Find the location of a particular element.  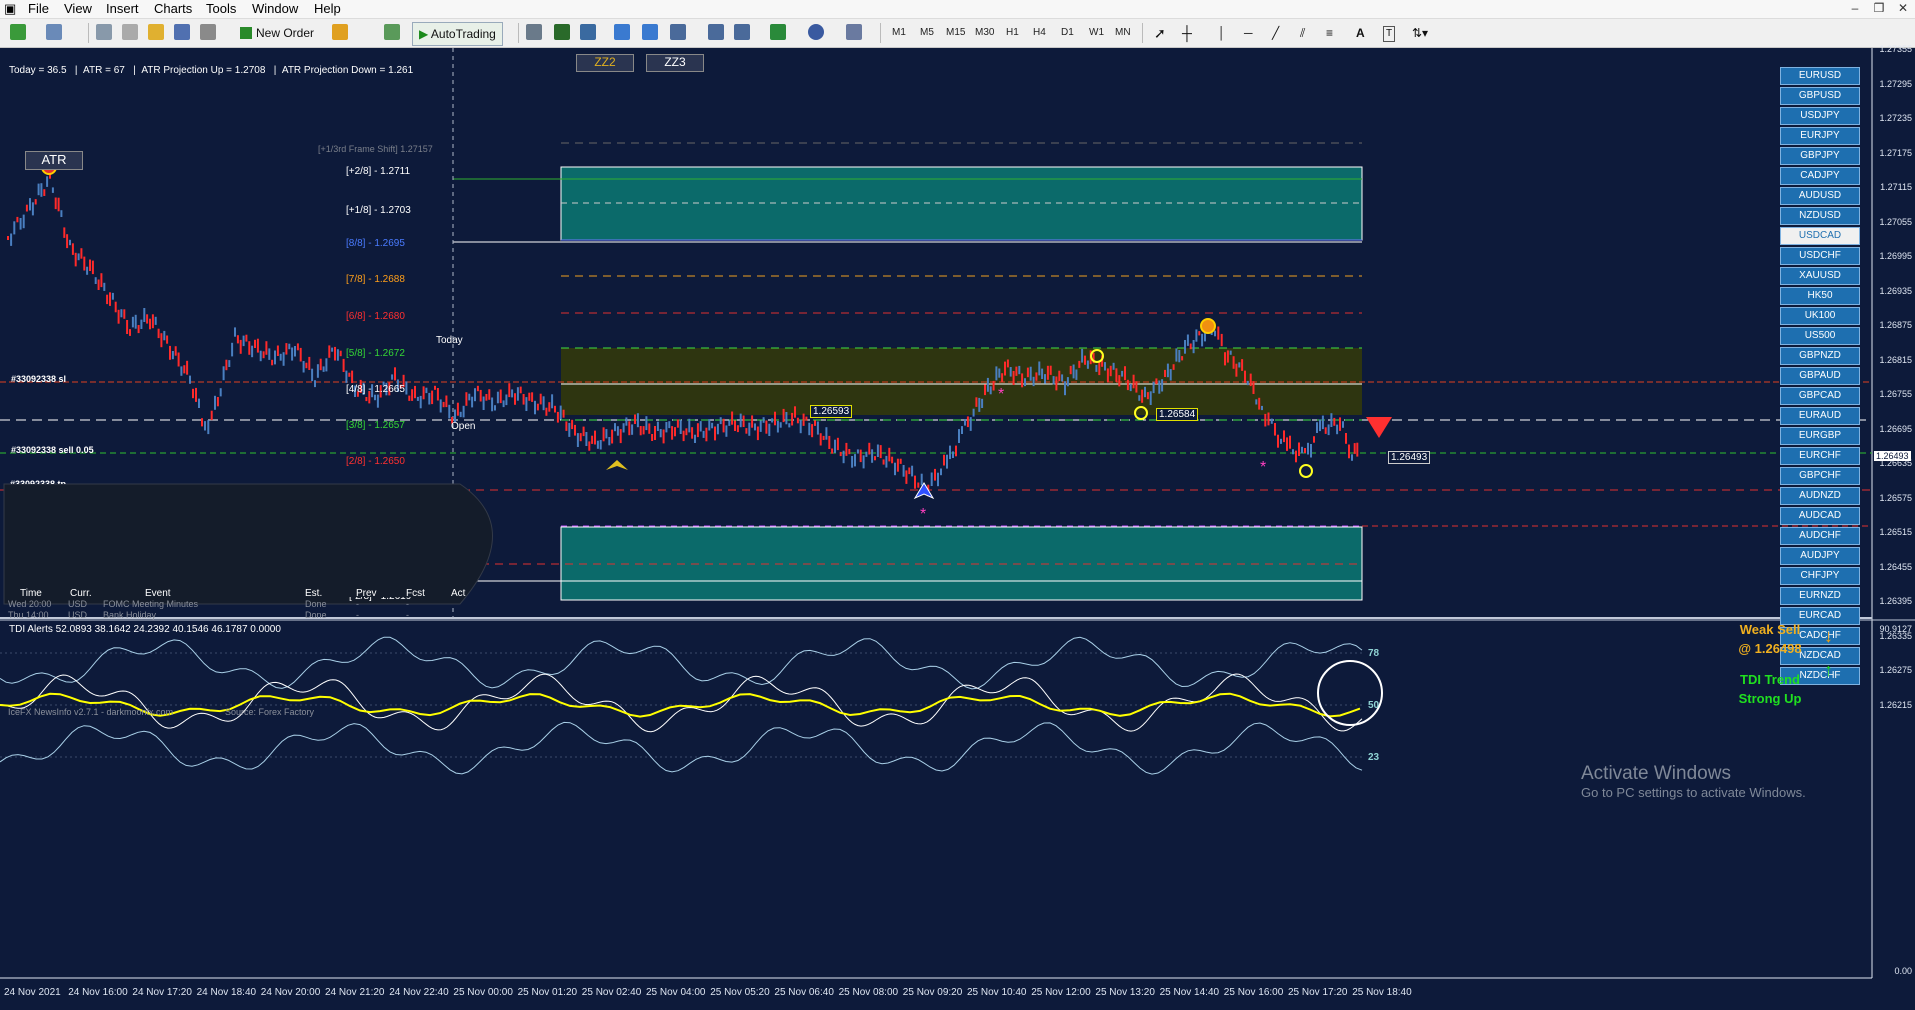

timeframe-h1: H1 is located at coordinates (1012, 33).